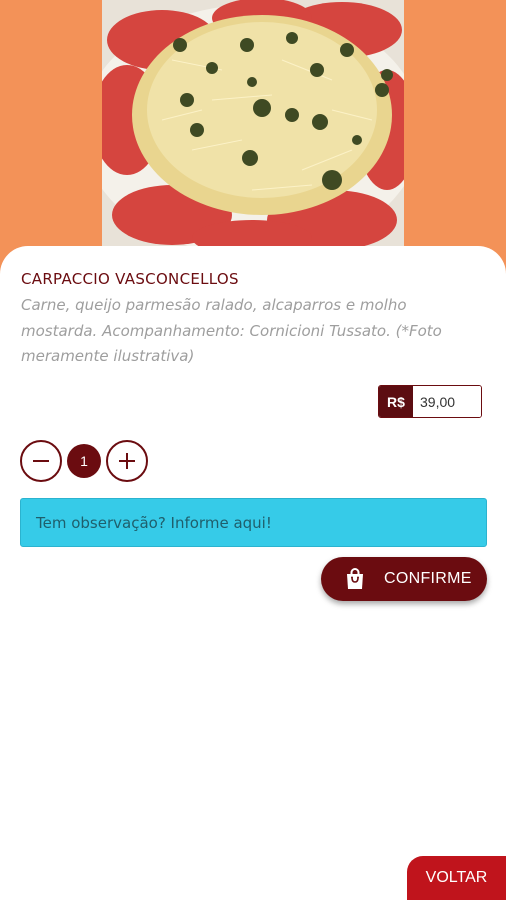  What do you see at coordinates (447, 401) in the screenshot?
I see `price-value: 39,00` at bounding box center [447, 401].